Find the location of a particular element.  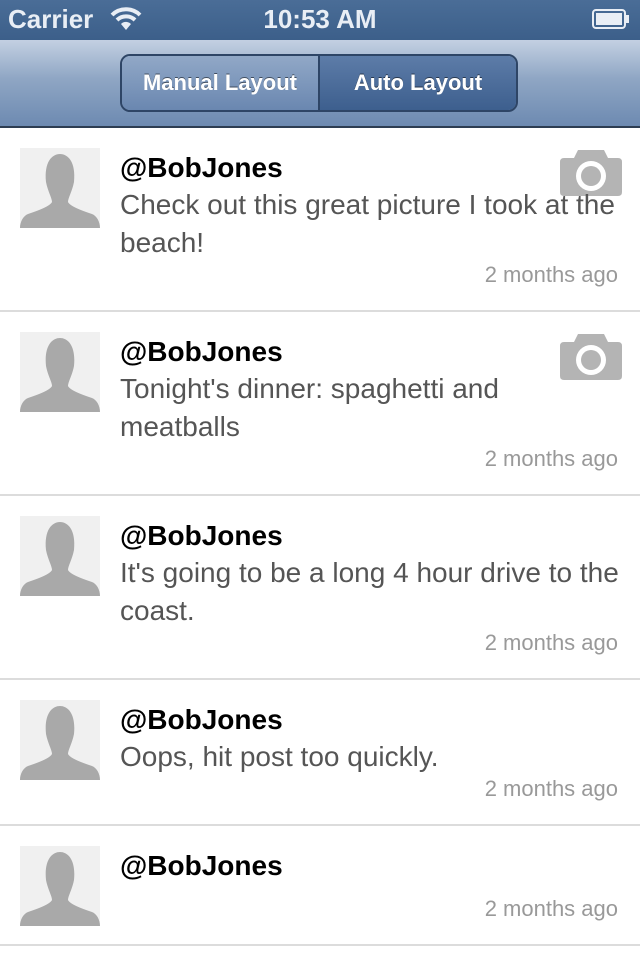

battery-icon is located at coordinates (611, 19).